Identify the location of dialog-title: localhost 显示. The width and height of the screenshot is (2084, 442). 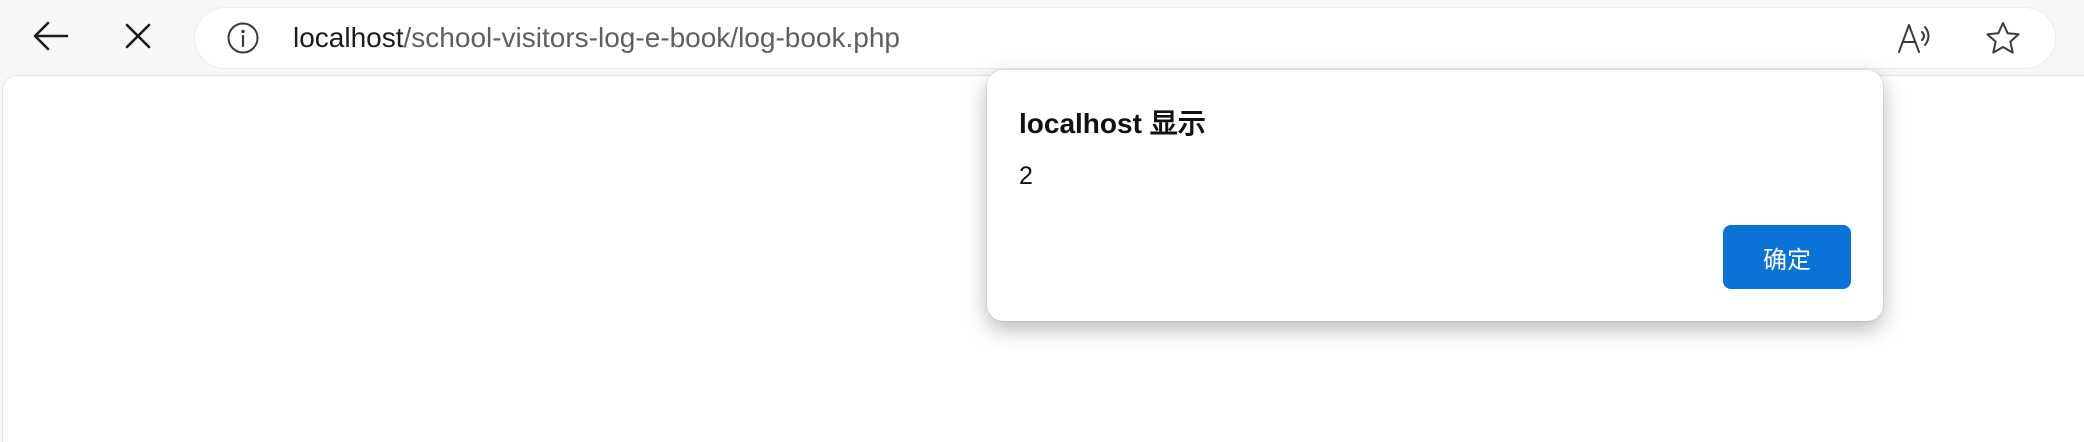
(1112, 123).